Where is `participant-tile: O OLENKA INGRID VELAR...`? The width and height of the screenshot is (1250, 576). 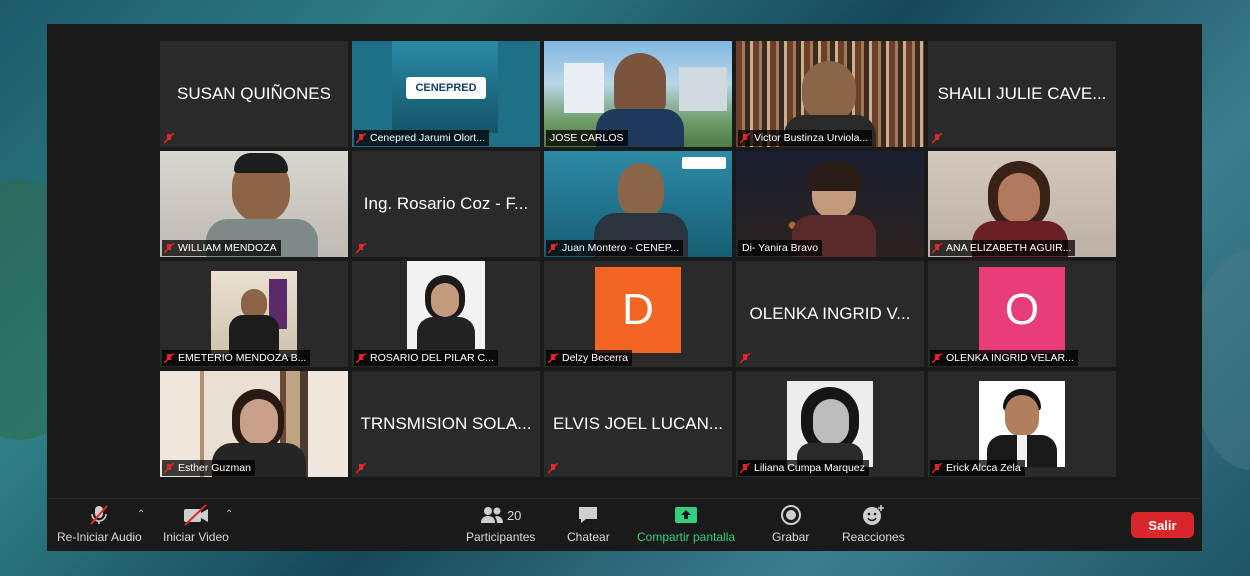 participant-tile: O OLENKA INGRID VELAR... is located at coordinates (1022, 314).